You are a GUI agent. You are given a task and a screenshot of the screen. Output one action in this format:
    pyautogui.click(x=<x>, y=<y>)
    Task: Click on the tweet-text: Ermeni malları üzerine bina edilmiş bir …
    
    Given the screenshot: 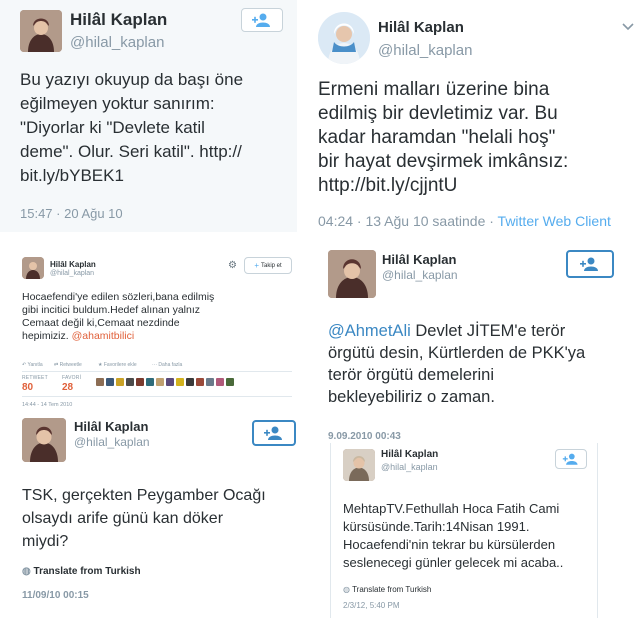 What is the action you would take?
    pyautogui.click(x=443, y=137)
    